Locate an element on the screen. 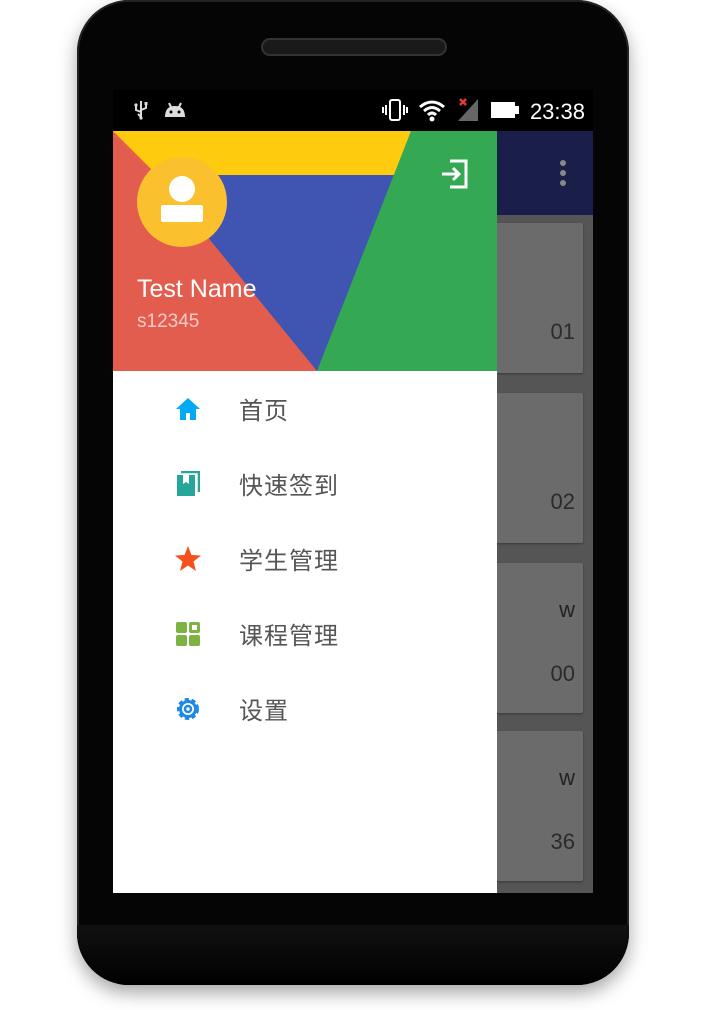 The image size is (705, 1010). star-icon is located at coordinates (188, 559).